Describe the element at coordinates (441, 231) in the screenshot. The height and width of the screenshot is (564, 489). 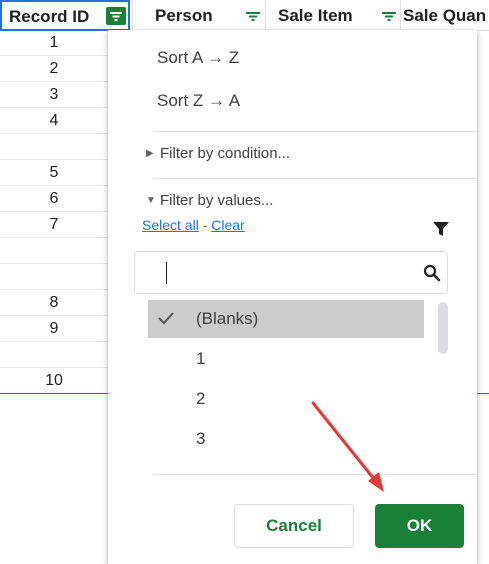
I see `filter-funnel-icon` at that location.